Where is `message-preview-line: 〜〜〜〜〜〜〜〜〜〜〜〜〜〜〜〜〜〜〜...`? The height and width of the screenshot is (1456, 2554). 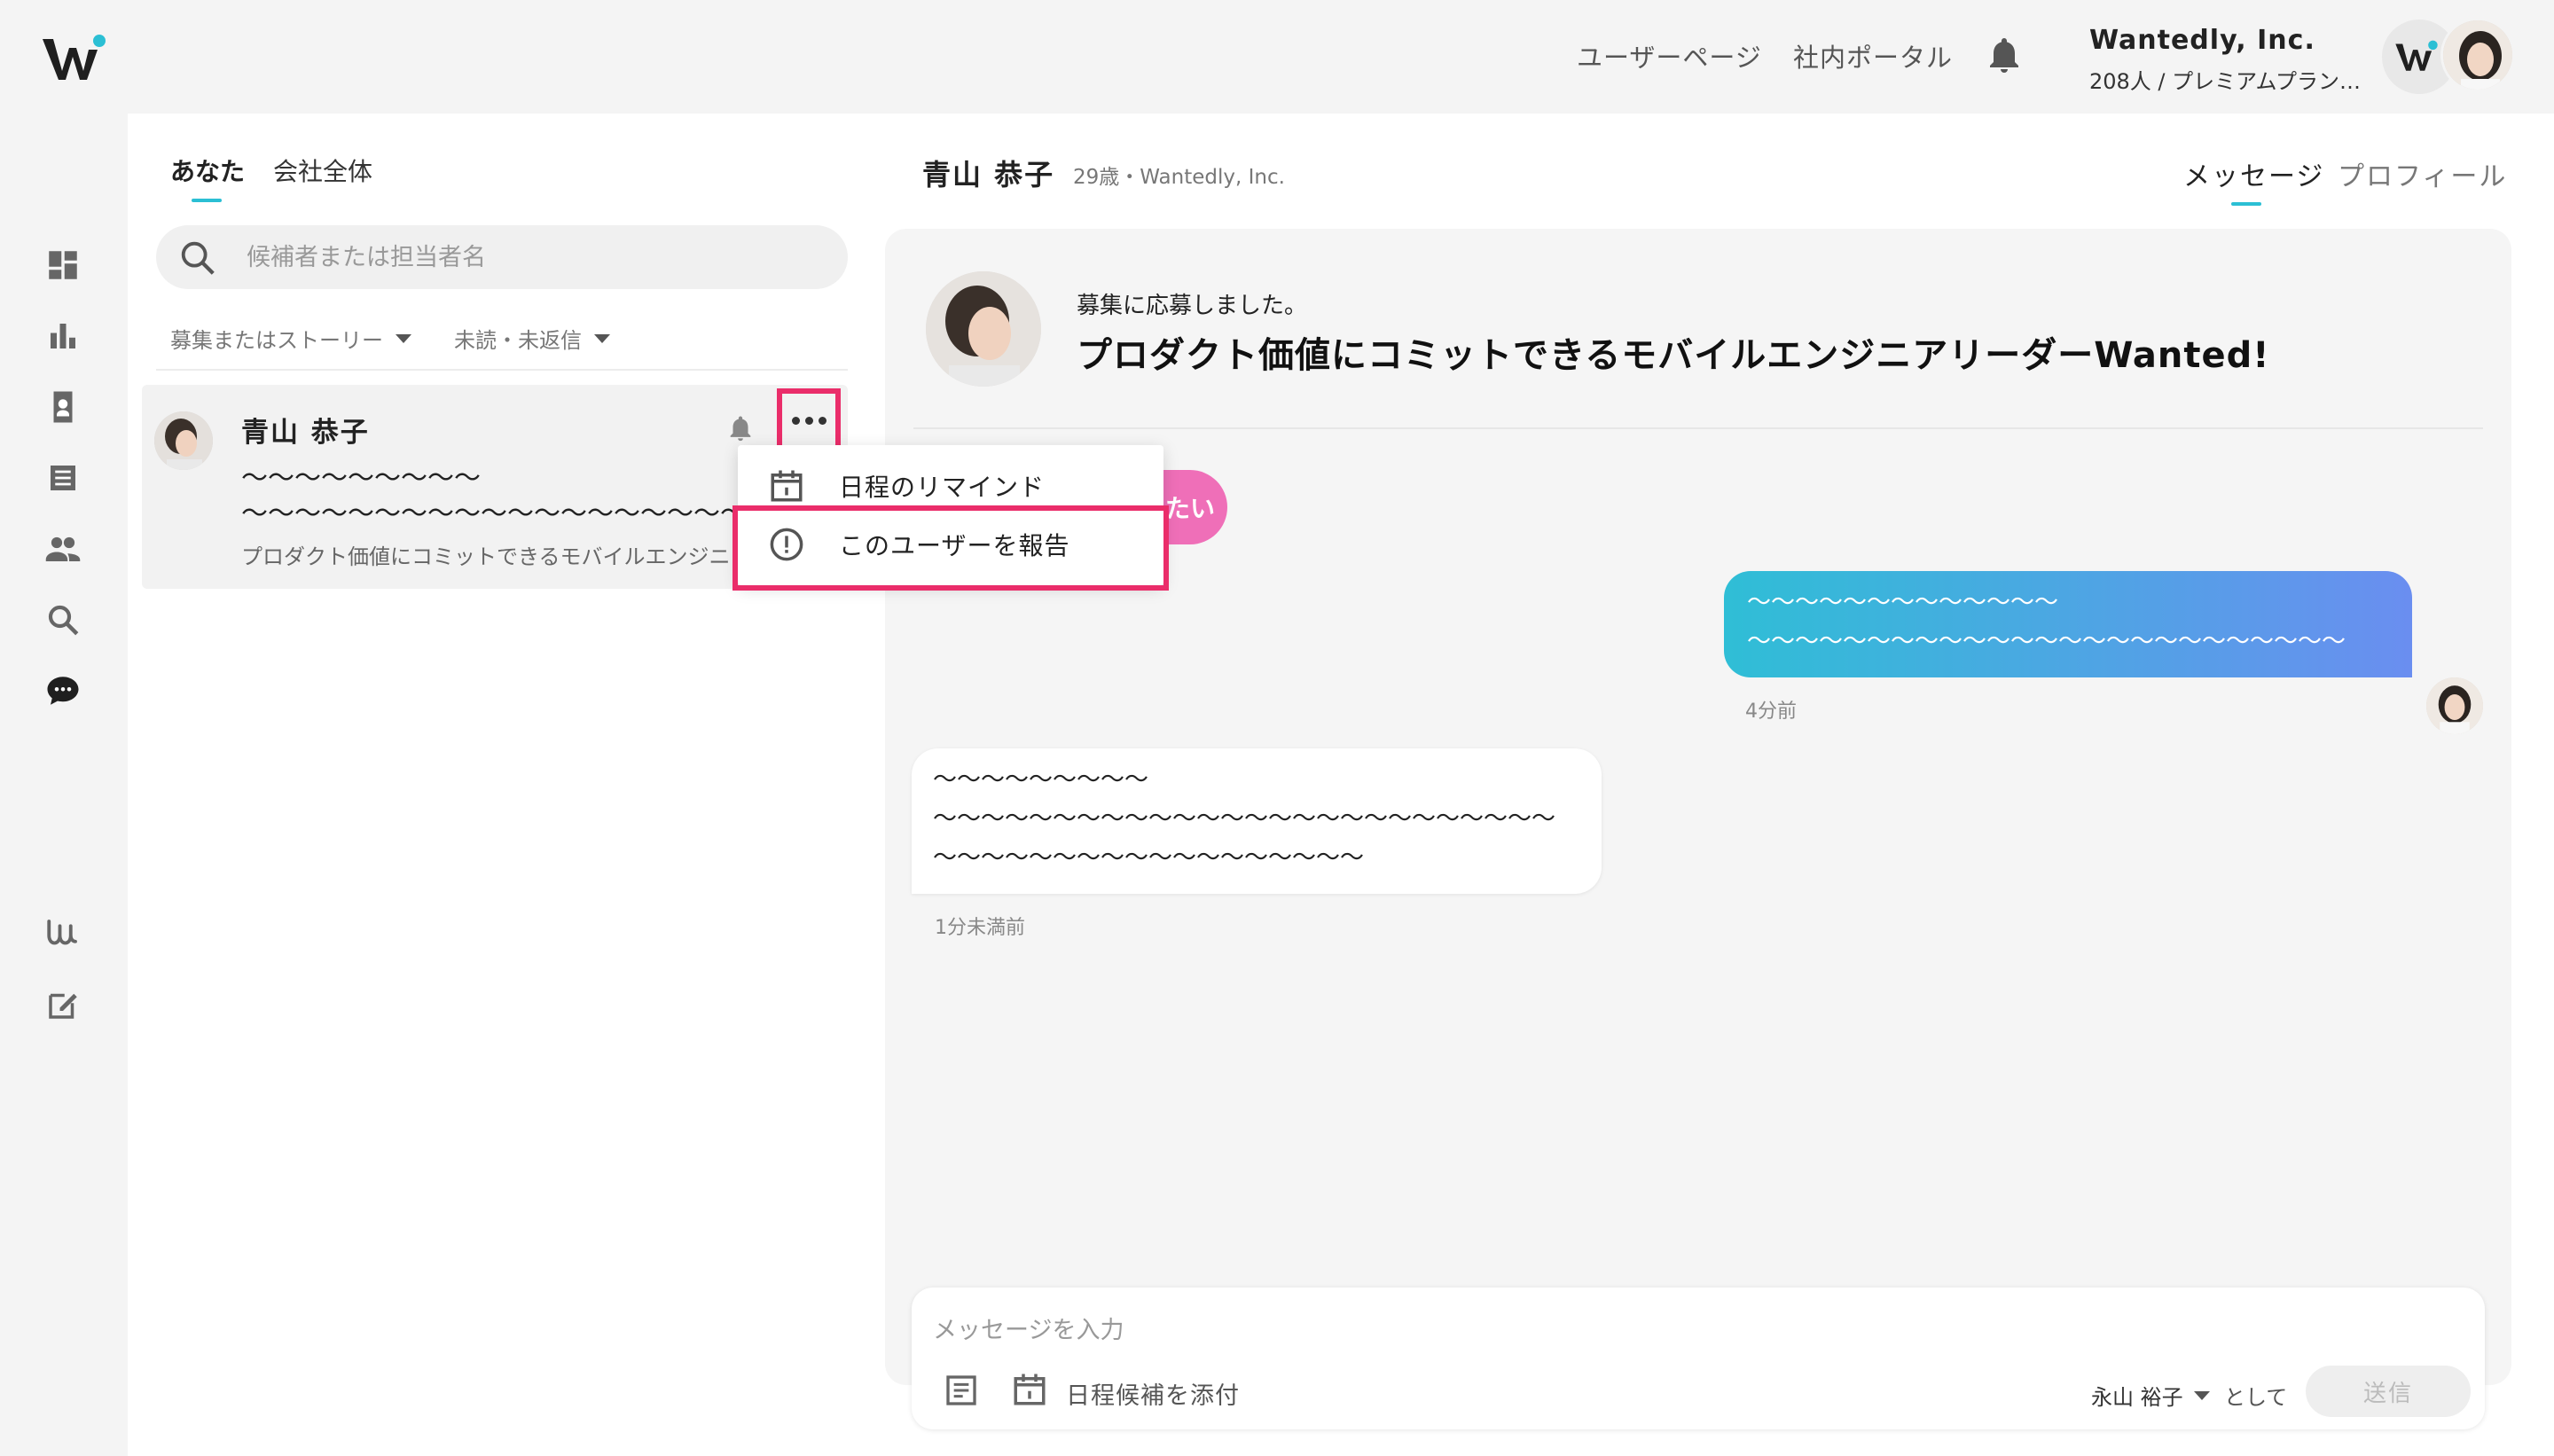
message-preview-line: 〜〜〜〜〜〜〜〜〜〜〜〜〜〜〜〜〜〜〜... is located at coordinates (489, 513).